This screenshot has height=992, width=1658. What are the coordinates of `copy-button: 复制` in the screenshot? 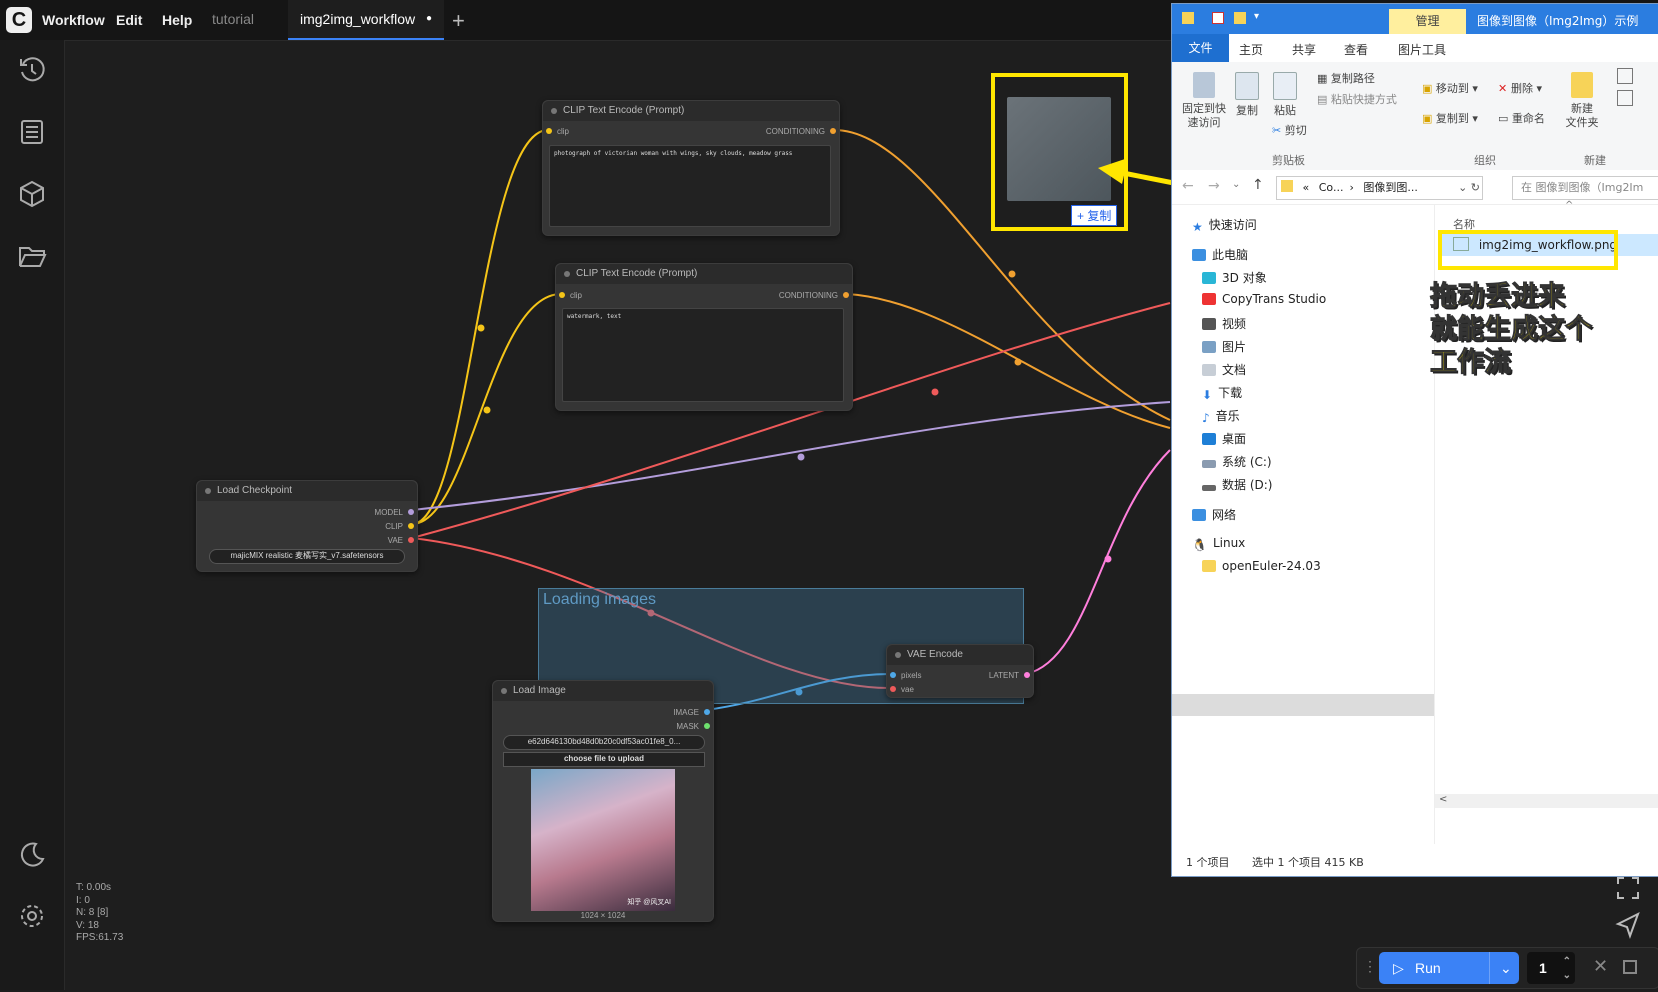 It's located at (1247, 95).